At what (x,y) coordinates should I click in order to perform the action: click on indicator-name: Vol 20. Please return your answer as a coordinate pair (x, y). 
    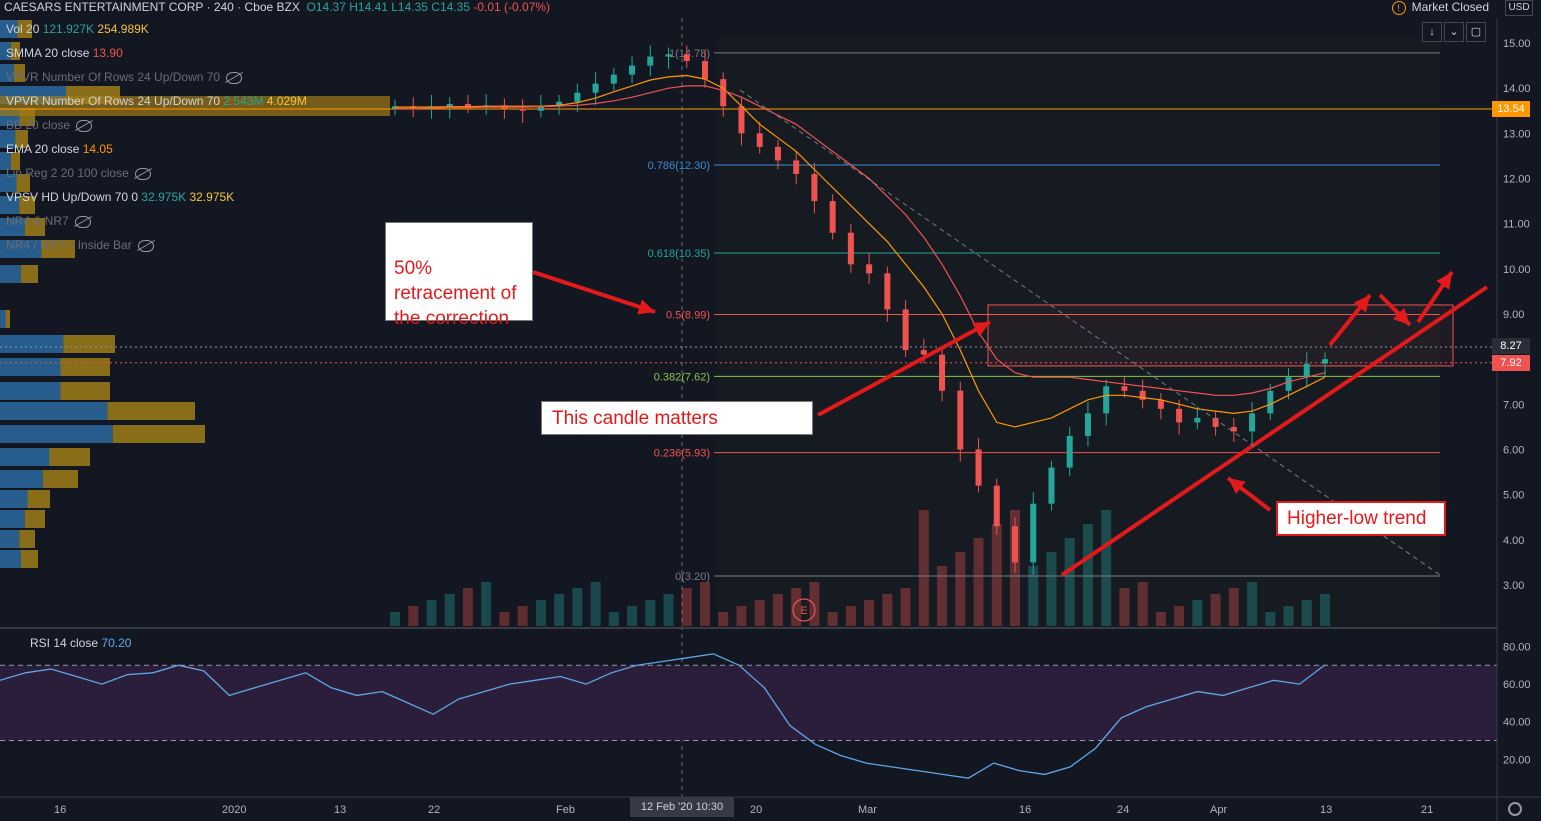
    Looking at the image, I should click on (23, 29).